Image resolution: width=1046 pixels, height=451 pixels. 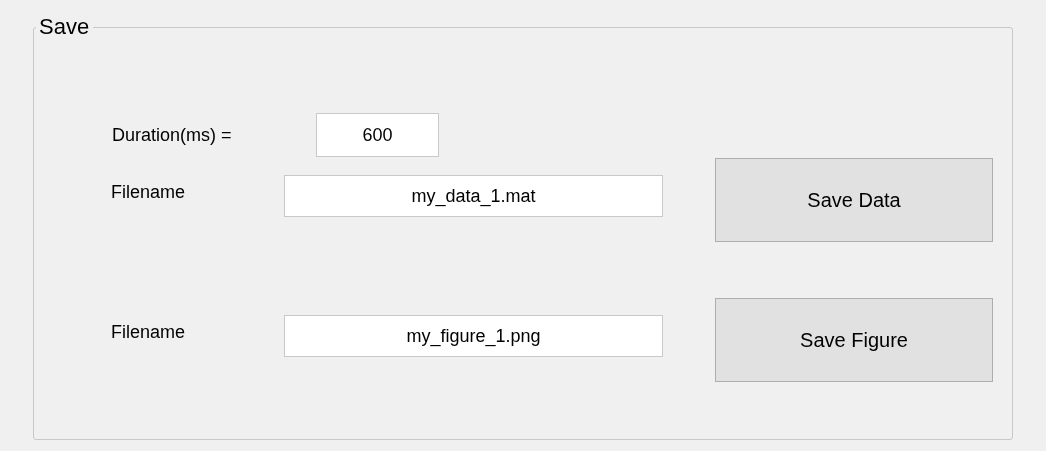 I want to click on filename-field: my_figure_1.png, so click(x=473, y=336).